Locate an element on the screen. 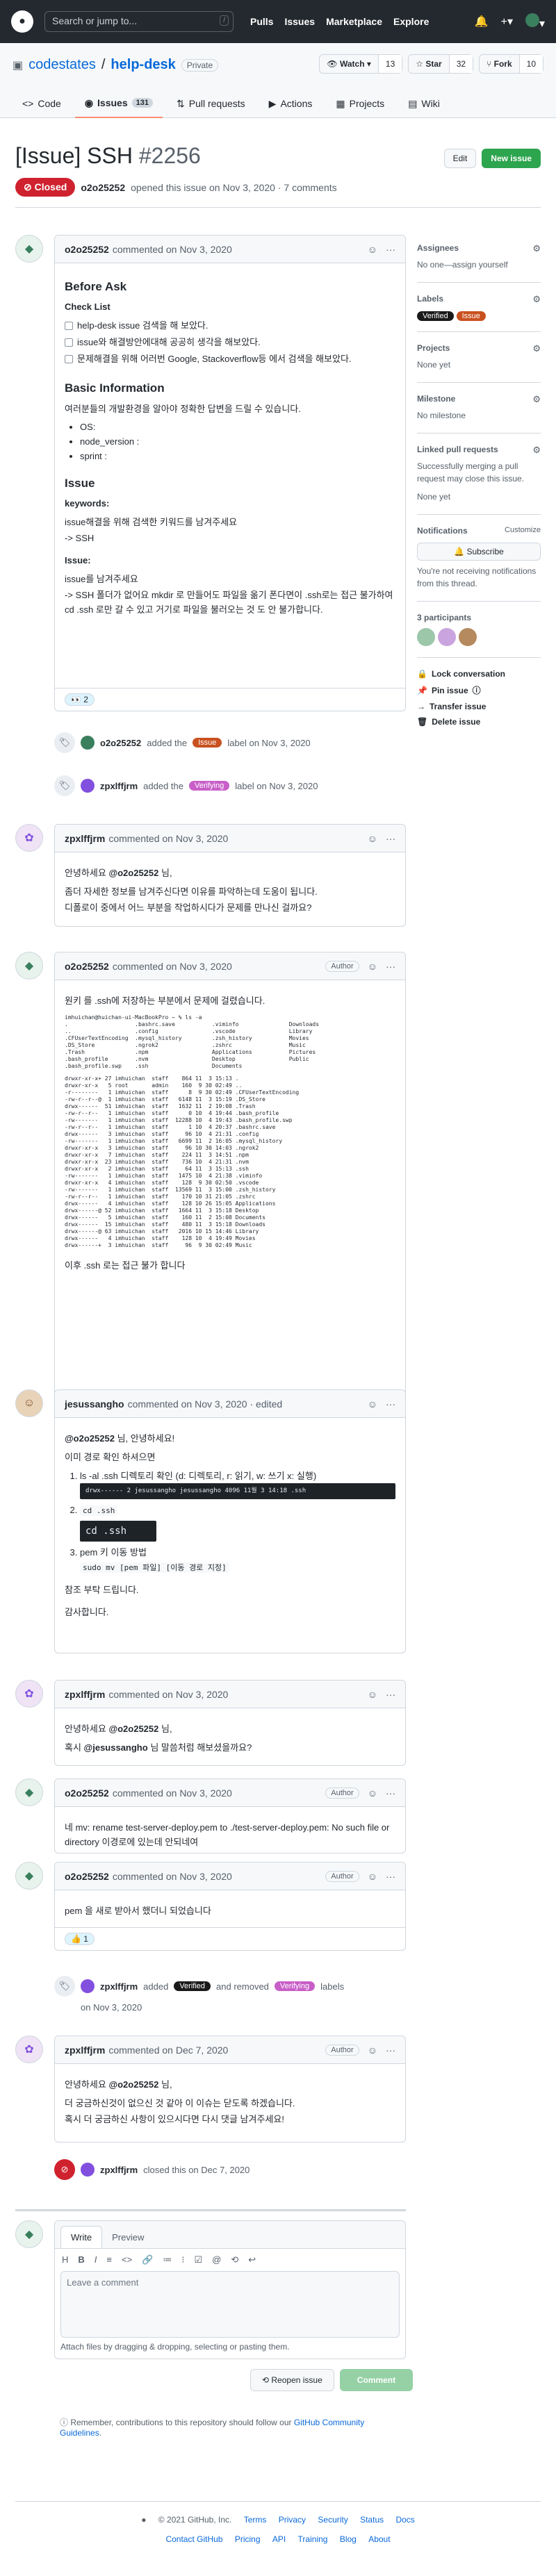  footer-link: Pricing is located at coordinates (248, 2539).